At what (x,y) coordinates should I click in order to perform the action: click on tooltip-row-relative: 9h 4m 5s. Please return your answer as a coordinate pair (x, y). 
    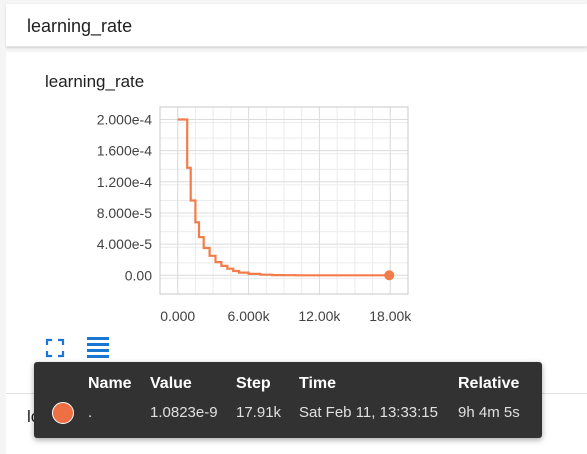
    Looking at the image, I should click on (489, 412).